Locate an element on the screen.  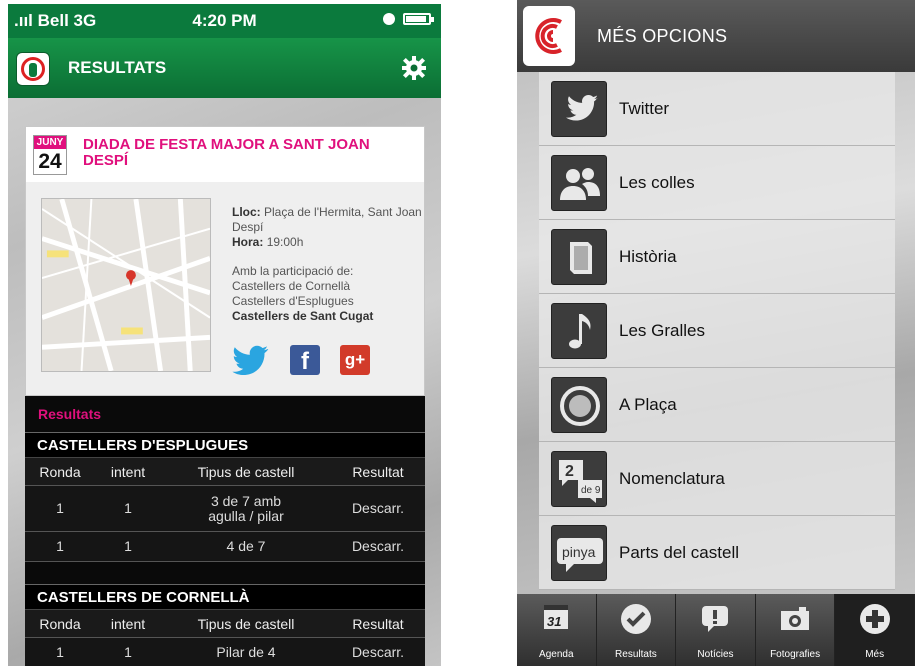
table-row: 1 1 Pilar de 4 Descarr. is located at coordinates (225, 652).